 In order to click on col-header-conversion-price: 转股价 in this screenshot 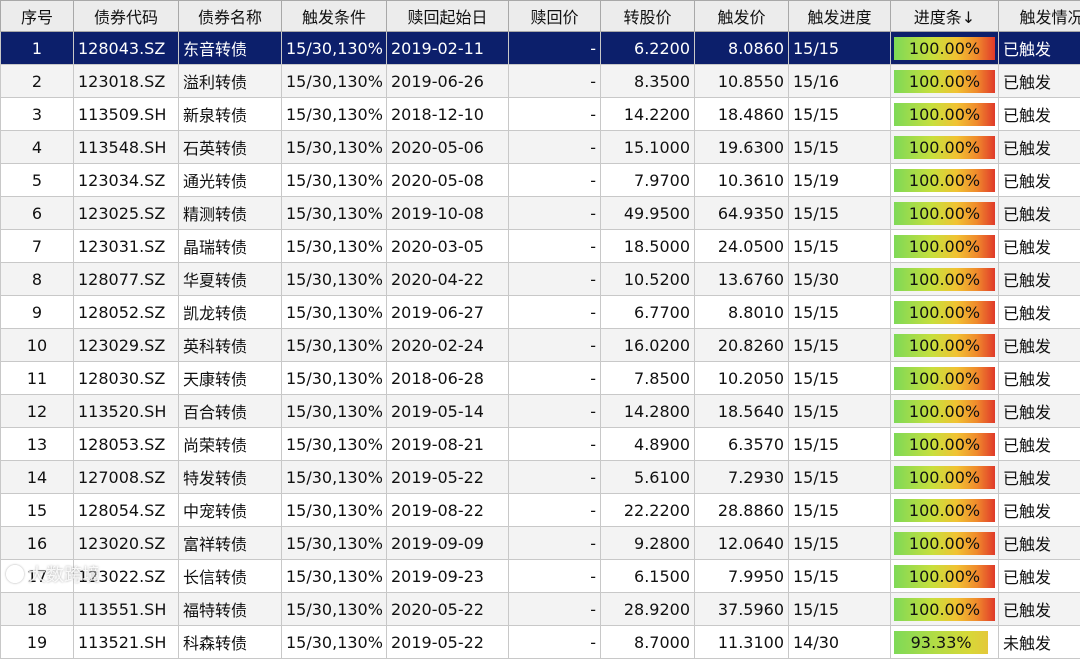, I will do `click(648, 16)`.